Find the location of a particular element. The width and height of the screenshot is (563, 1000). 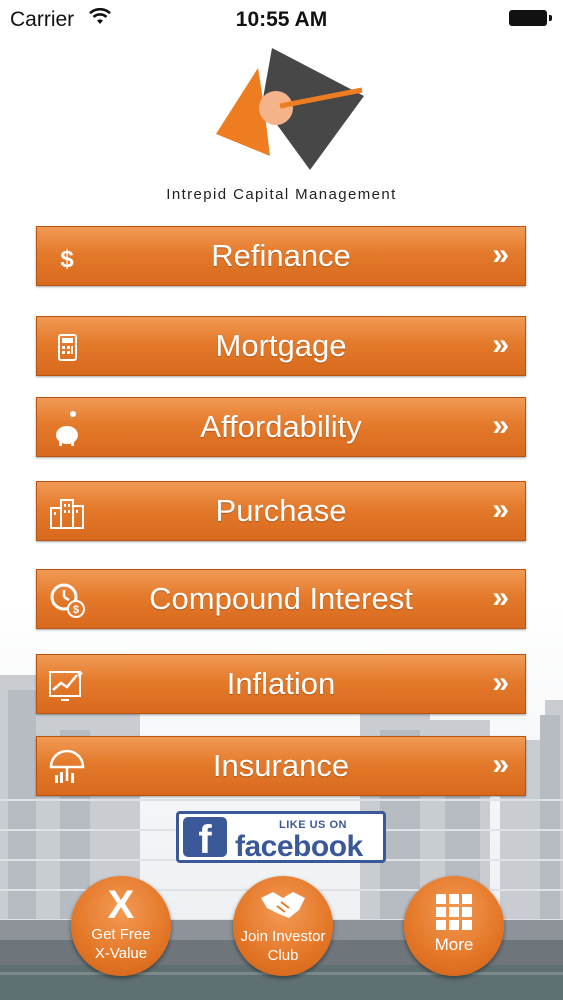

insurance-label: Insurance is located at coordinates (281, 765).